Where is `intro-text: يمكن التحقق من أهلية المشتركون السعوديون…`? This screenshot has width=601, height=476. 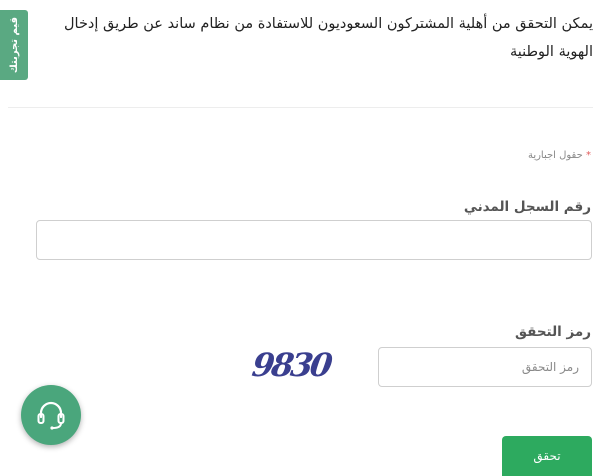
intro-text: يمكن التحقق من أهلية المشتركون السعوديون… is located at coordinates (328, 38).